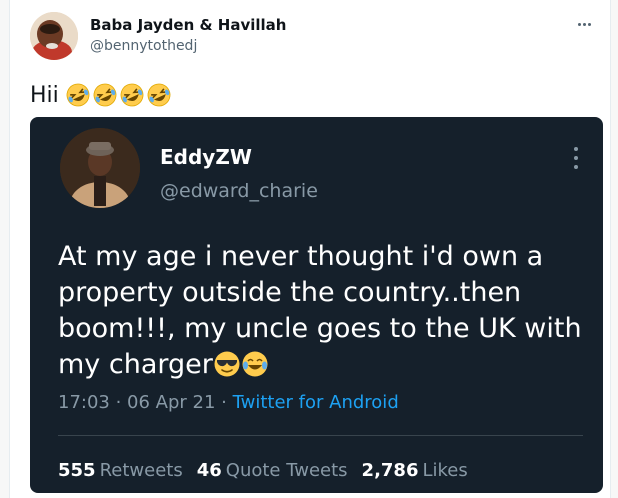 The image size is (618, 498). I want to click on quotes-count: 46, so click(209, 470).